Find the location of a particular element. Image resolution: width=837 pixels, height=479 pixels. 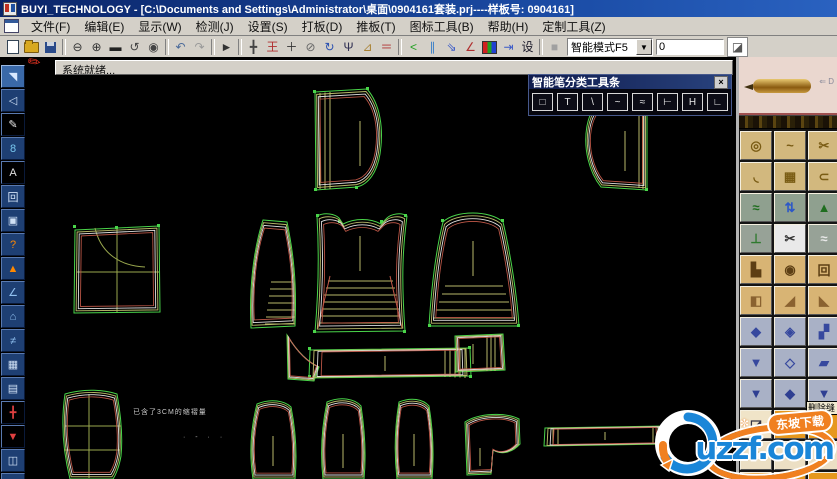

move-point-icon: ⇥ is located at coordinates (508, 47).